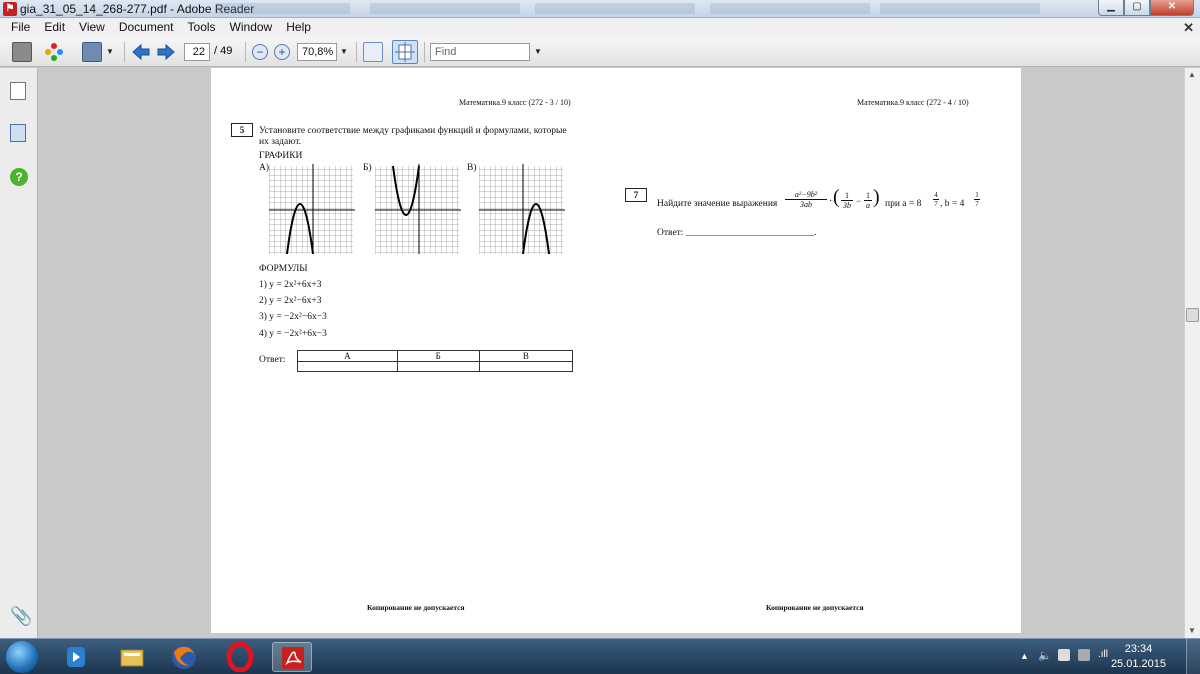 This screenshot has width=1200, height=674. What do you see at coordinates (280, 142) in the screenshot?
I see `question-5-text-line2: их задают.` at bounding box center [280, 142].